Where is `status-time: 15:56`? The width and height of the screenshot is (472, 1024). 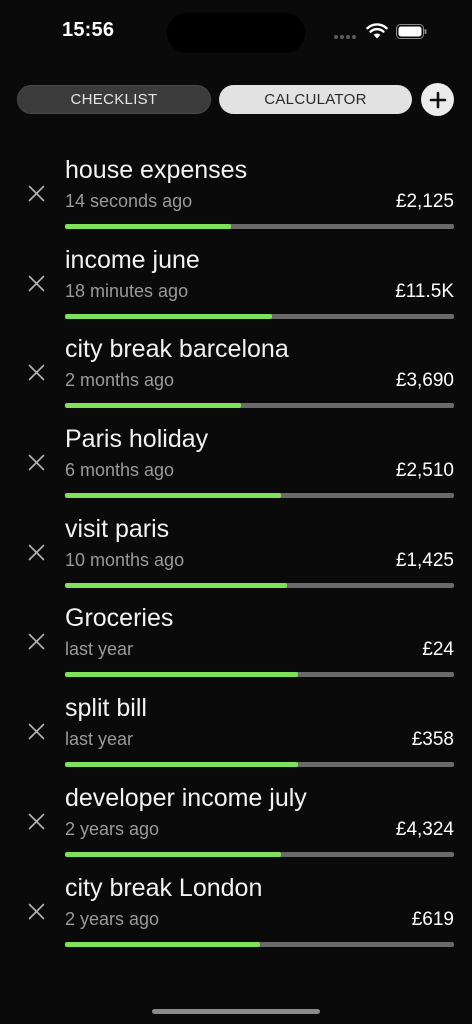 status-time: 15:56 is located at coordinates (88, 30).